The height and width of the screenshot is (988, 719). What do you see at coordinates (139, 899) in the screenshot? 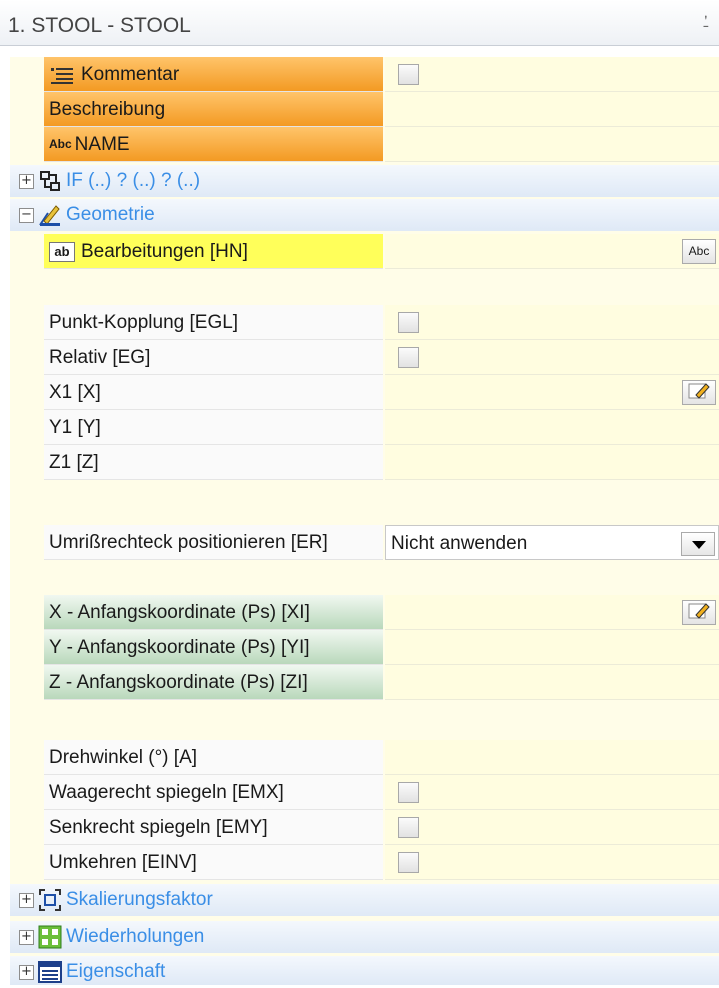
I see `group-skalierung-label: Skalierungsfaktor` at bounding box center [139, 899].